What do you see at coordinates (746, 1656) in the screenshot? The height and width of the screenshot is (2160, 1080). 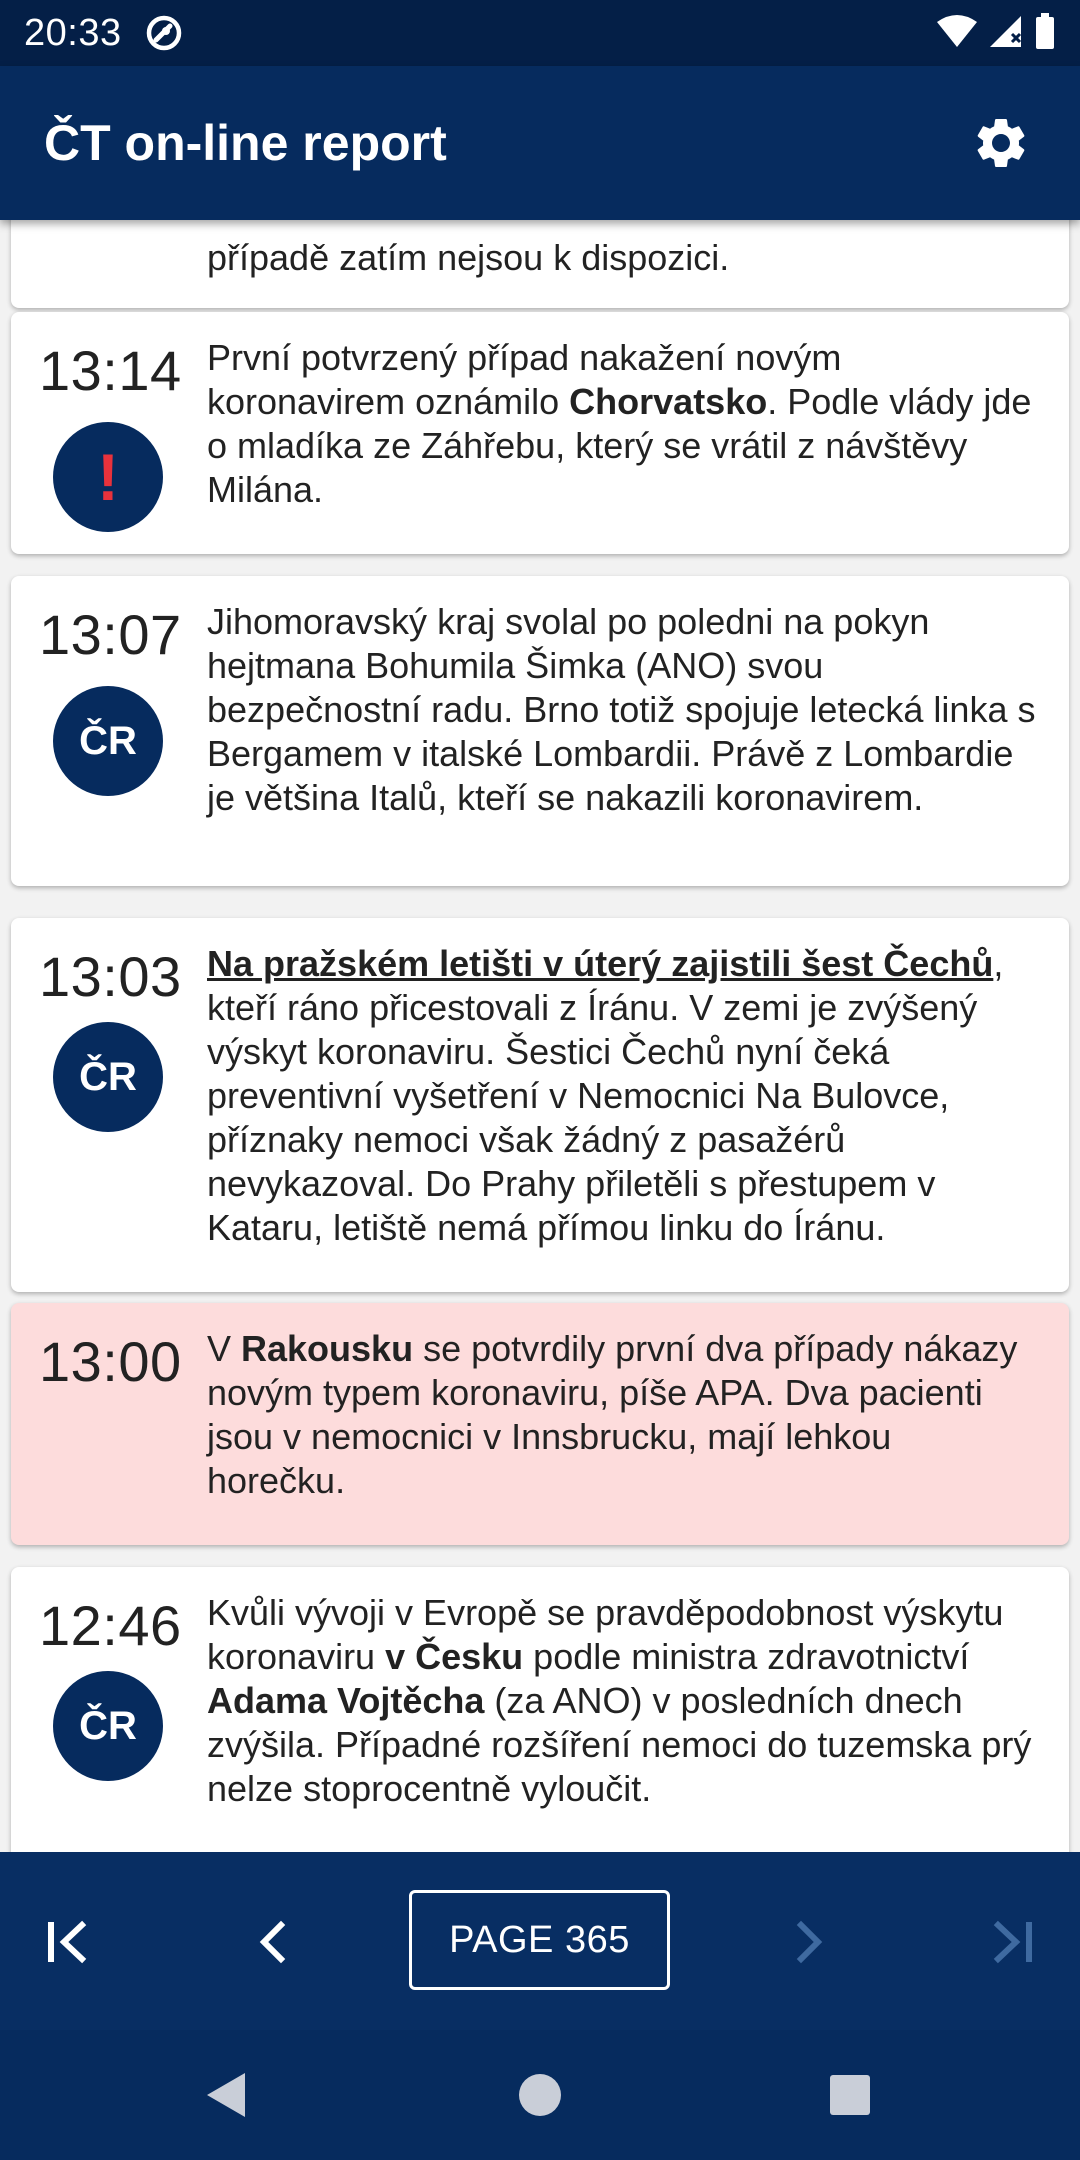 I see `entry-text-segment: podle ministra zdravotnictví` at bounding box center [746, 1656].